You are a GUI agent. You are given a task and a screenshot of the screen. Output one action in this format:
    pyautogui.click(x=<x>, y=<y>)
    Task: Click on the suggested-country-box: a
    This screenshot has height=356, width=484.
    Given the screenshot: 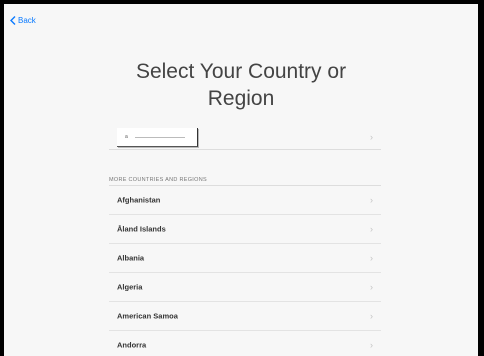 What is the action you would take?
    pyautogui.click(x=157, y=137)
    